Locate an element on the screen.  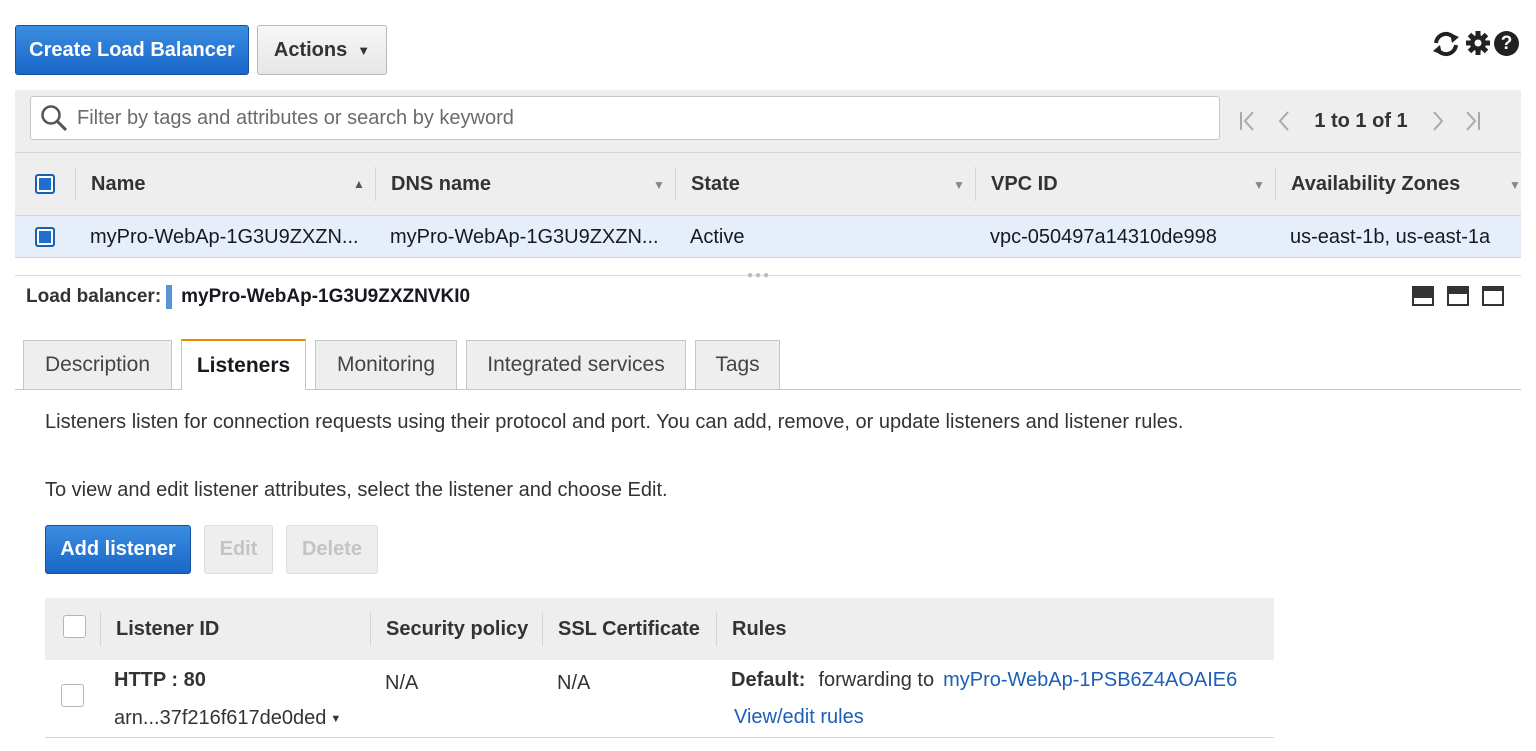
listener-ssl-certificate: N/A is located at coordinates (574, 683).